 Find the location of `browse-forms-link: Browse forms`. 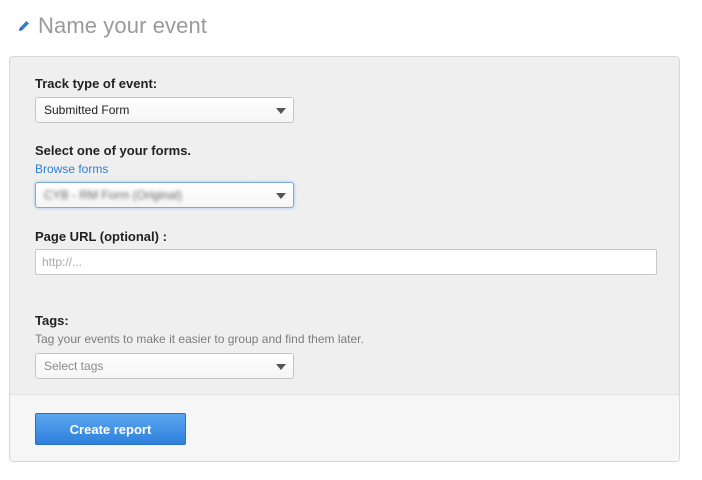

browse-forms-link: Browse forms is located at coordinates (71, 169).